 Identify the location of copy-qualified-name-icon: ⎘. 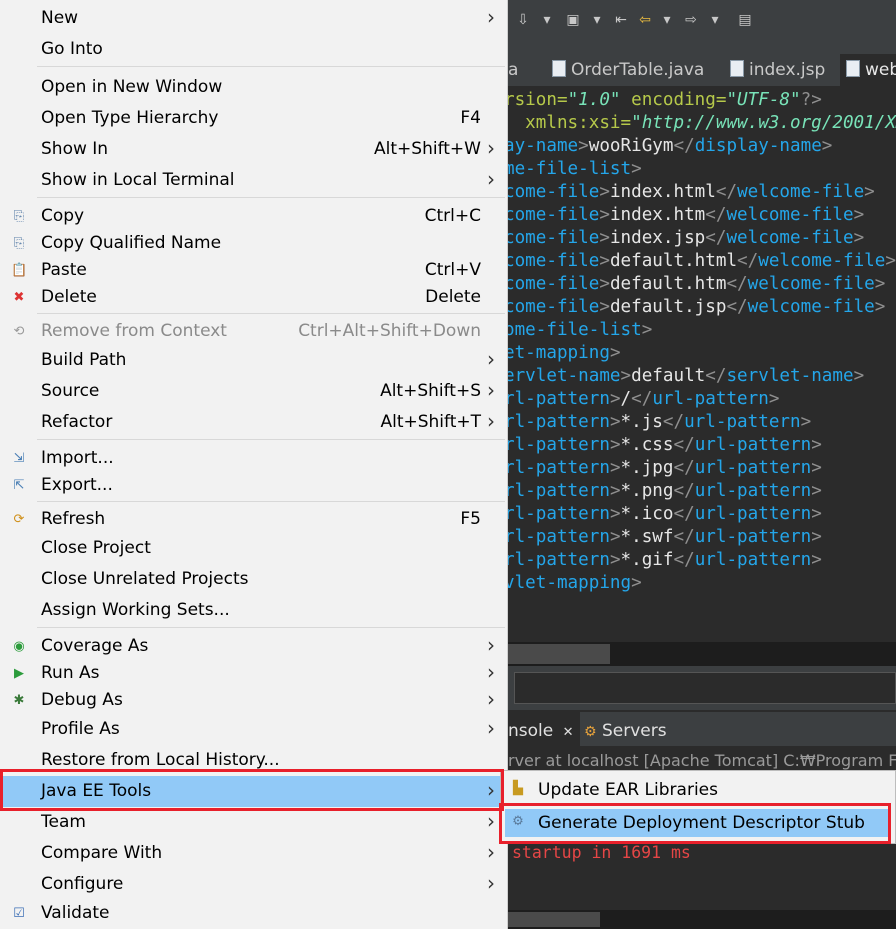
(19, 243).